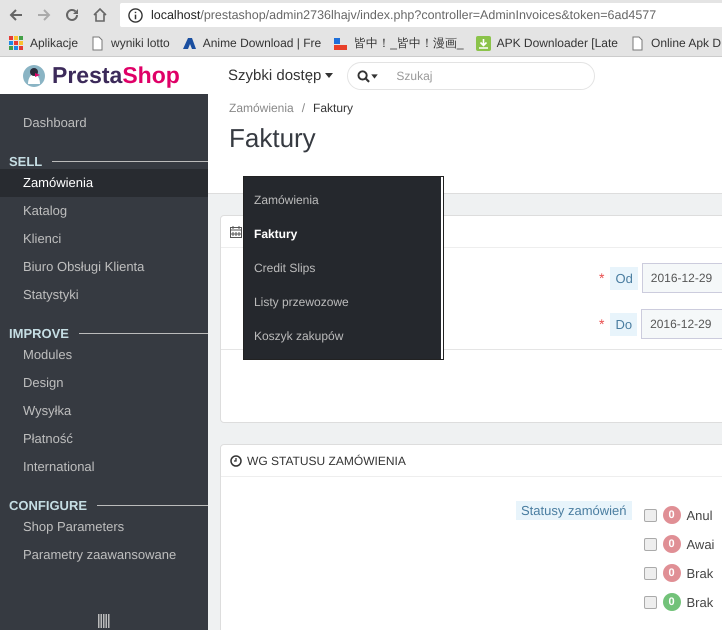 The height and width of the screenshot is (630, 722). I want to click on bookmark-link: APK Downloader [Late, so click(557, 43).